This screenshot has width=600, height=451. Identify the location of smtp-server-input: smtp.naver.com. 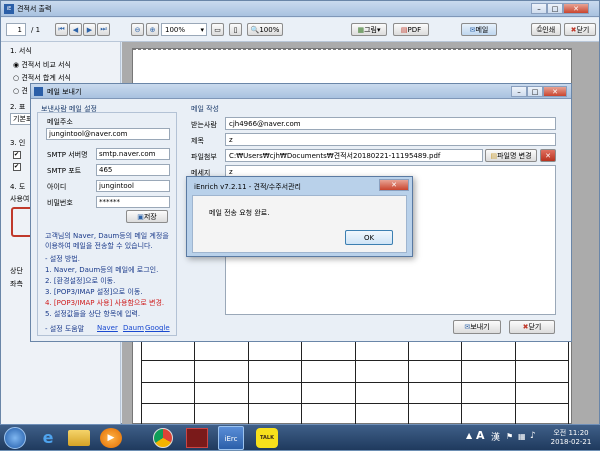
(133, 154).